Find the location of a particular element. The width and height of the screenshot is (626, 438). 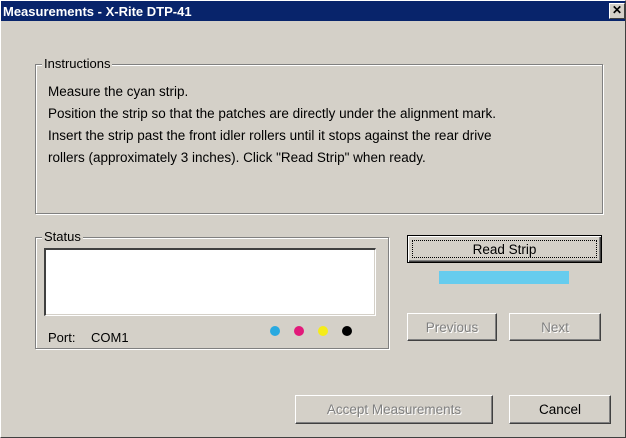

status-text-area is located at coordinates (210, 282).